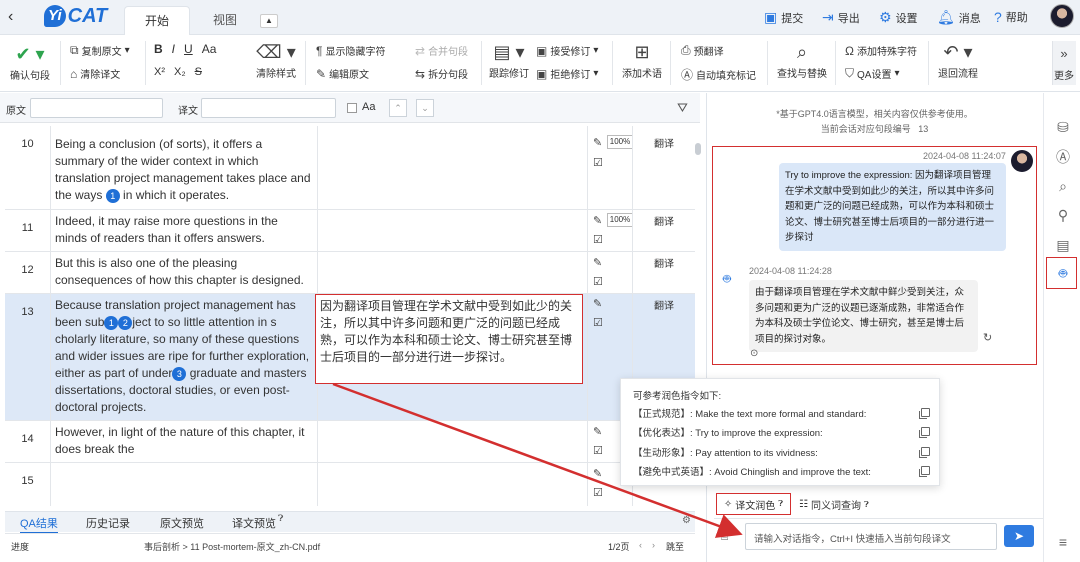 The image size is (1080, 562). I want to click on tab-history: 历史记录, so click(108, 523).